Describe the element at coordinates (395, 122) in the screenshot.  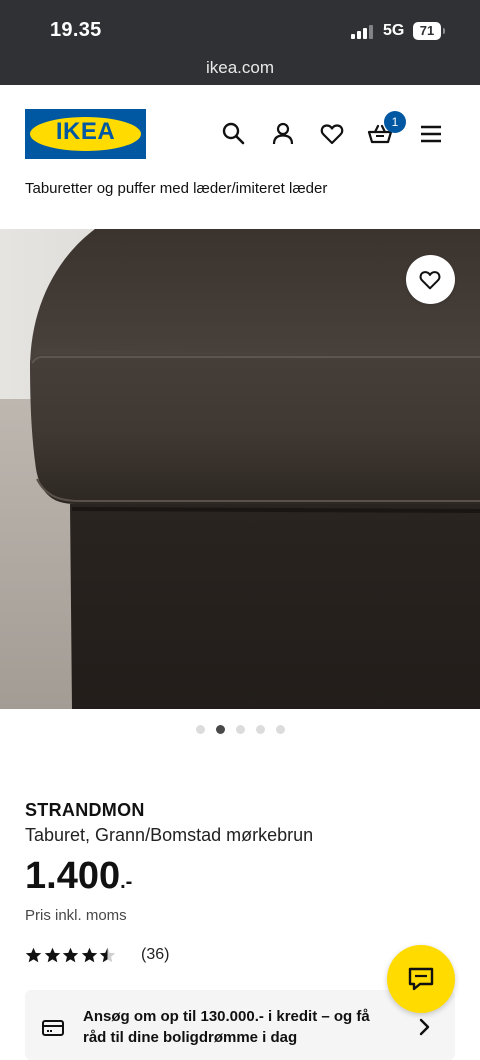
I see `cart-count-badge: 1` at that location.